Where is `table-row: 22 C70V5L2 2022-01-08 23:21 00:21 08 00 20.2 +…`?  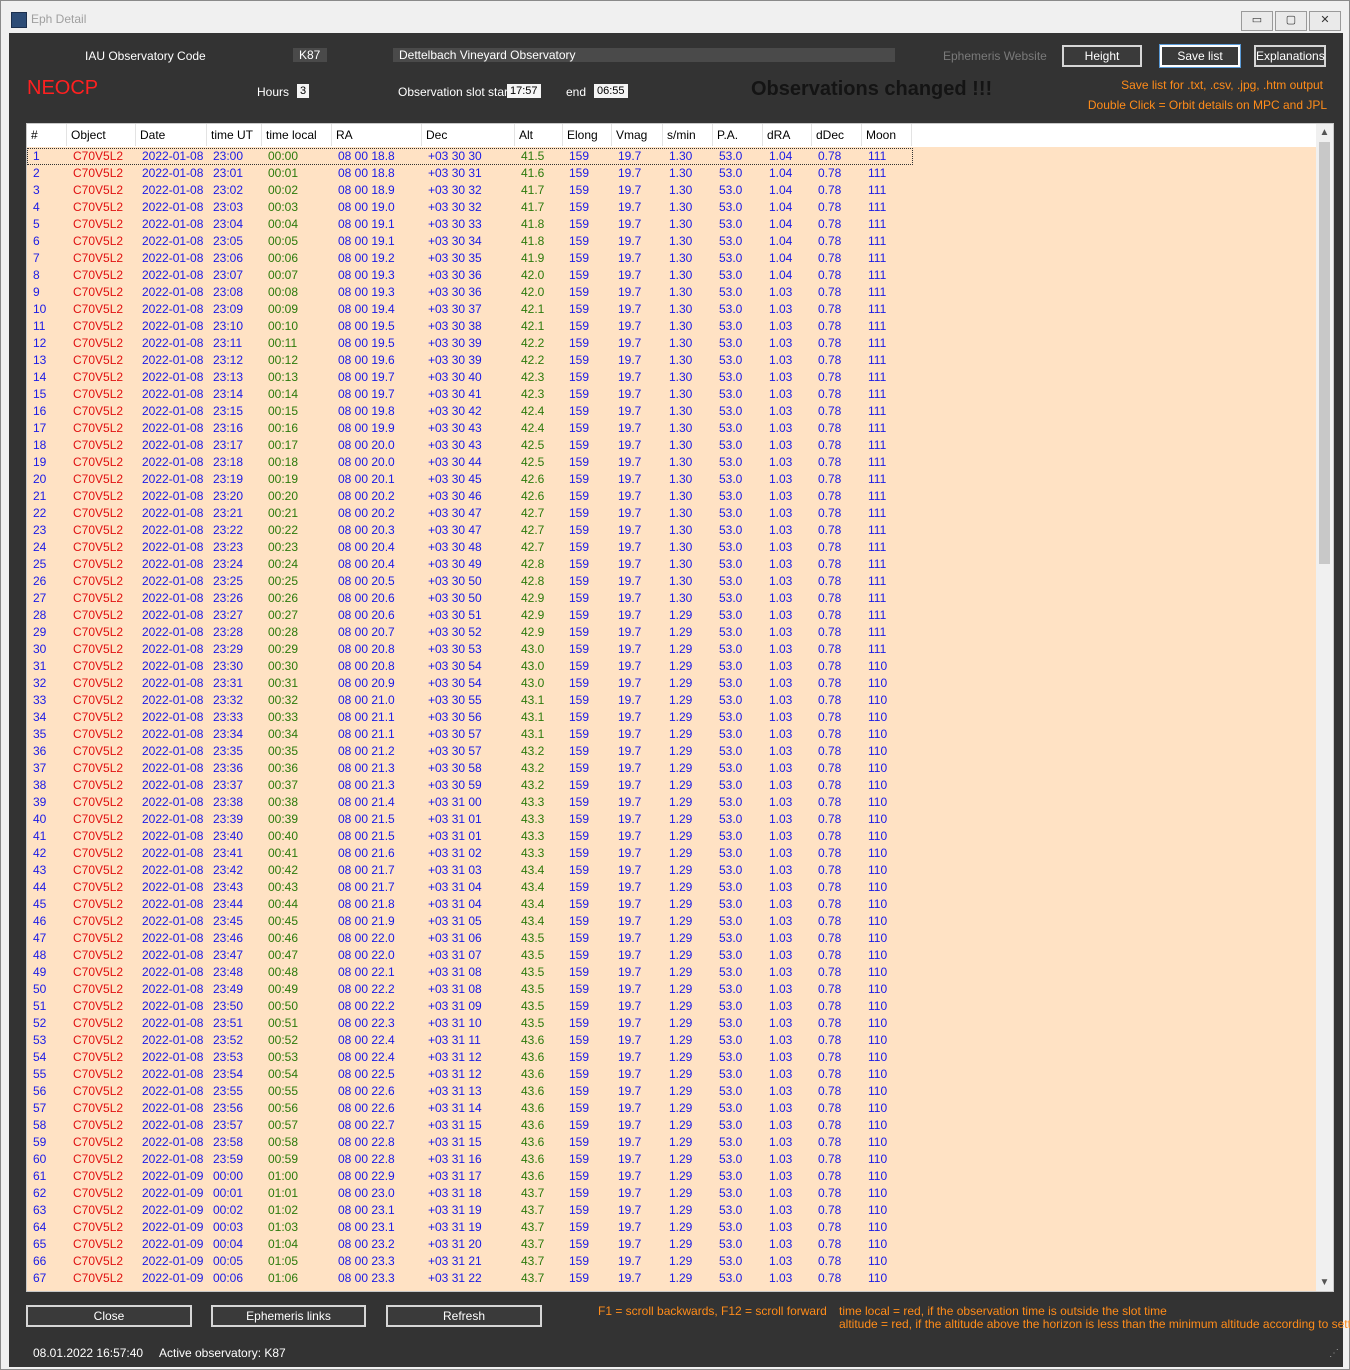 table-row: 22 C70V5L2 2022-01-08 23:21 00:21 08 00 20.2 +… is located at coordinates (671, 513).